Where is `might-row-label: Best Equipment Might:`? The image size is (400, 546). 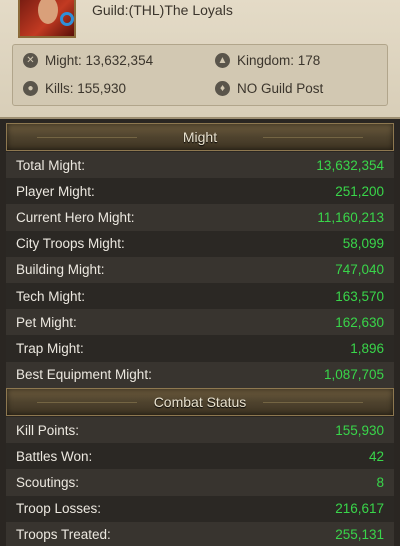
might-row-label: Best Equipment Might: is located at coordinates (84, 375).